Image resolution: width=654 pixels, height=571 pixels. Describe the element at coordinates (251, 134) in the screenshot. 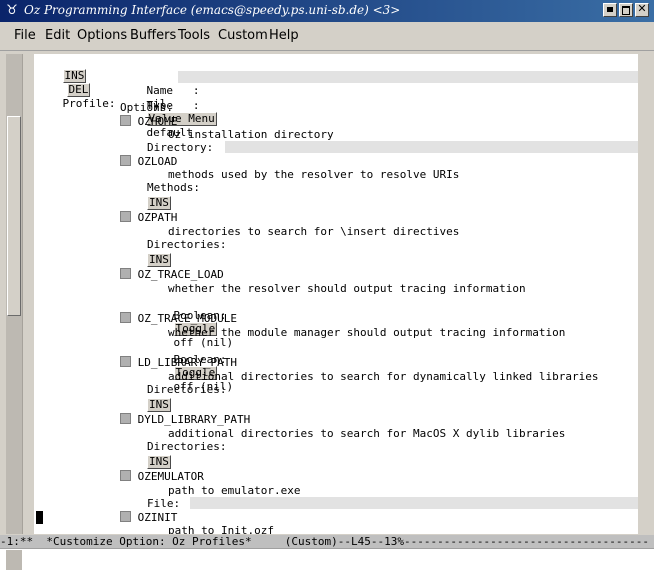

I see `ozhome-desc: Oz installation directory` at that location.